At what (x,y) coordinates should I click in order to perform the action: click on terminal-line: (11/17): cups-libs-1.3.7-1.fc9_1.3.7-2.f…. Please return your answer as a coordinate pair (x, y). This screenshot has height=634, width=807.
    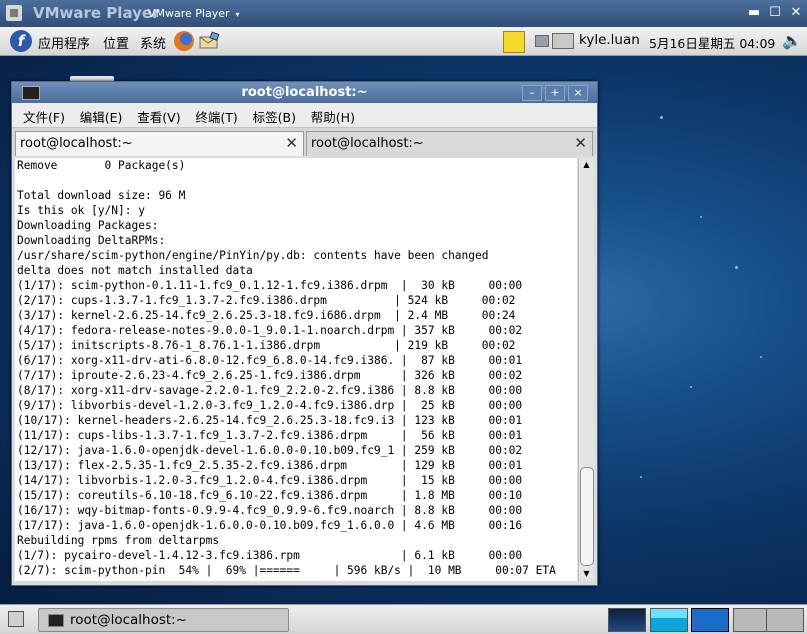
    Looking at the image, I should click on (270, 435).